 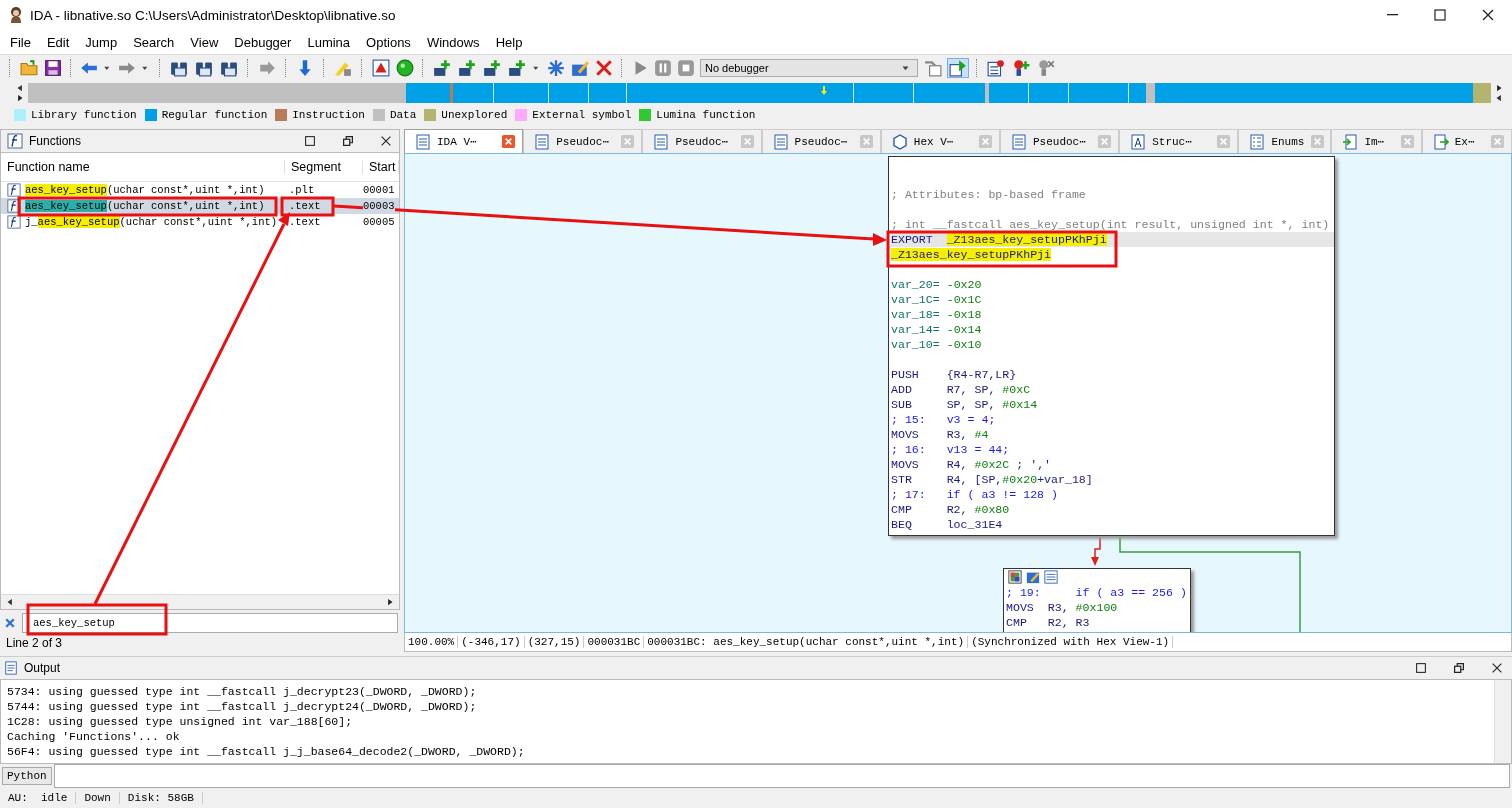 I want to click on function-name: aes_key_setup(uchar const*,uint *,int), so click(x=145, y=206).